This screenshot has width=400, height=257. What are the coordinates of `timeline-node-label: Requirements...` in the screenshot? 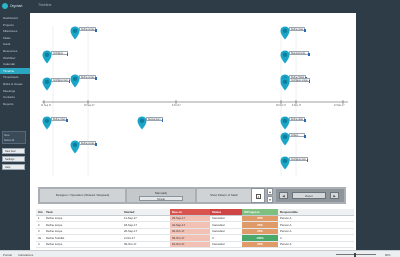 It's located at (299, 53).